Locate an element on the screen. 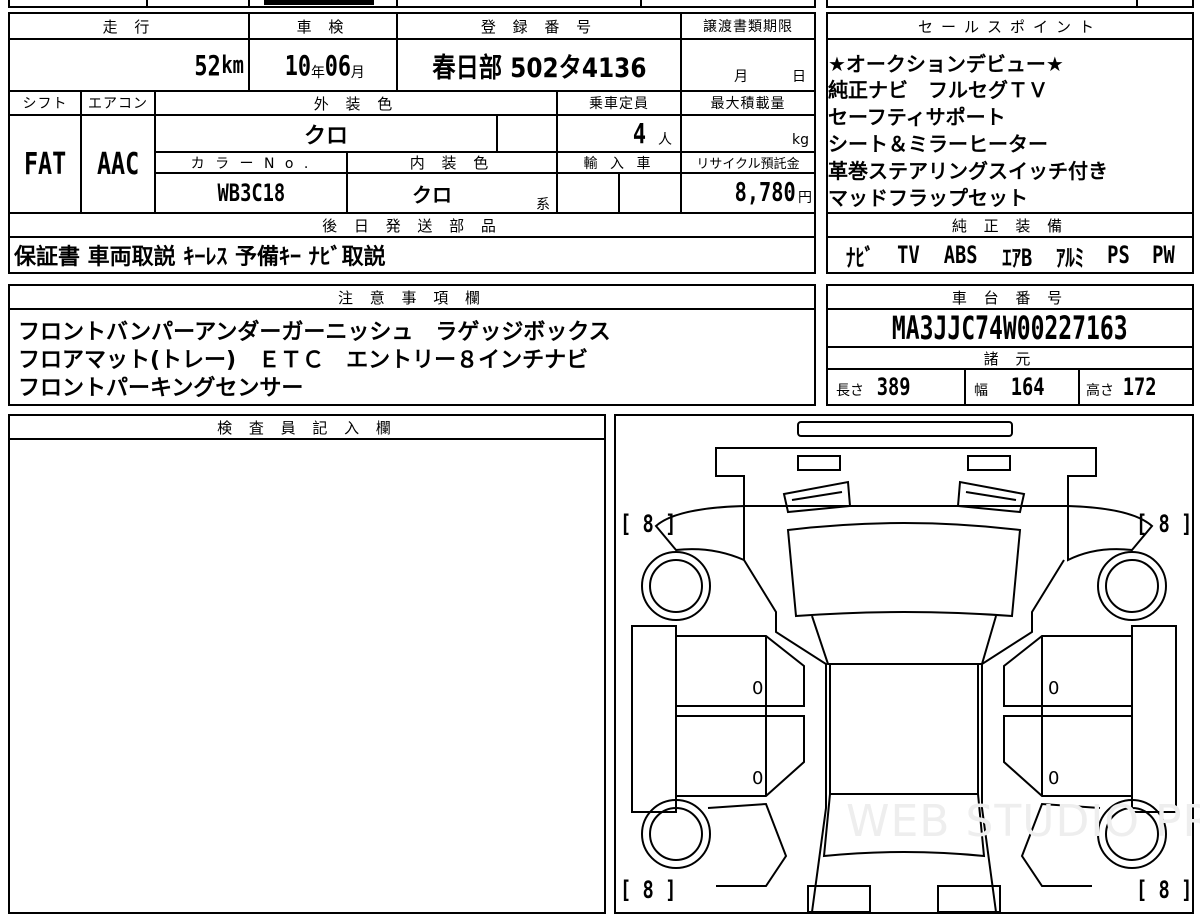 The height and width of the screenshot is (914, 1200). import-header: 輸 入 車 is located at coordinates (619, 163).